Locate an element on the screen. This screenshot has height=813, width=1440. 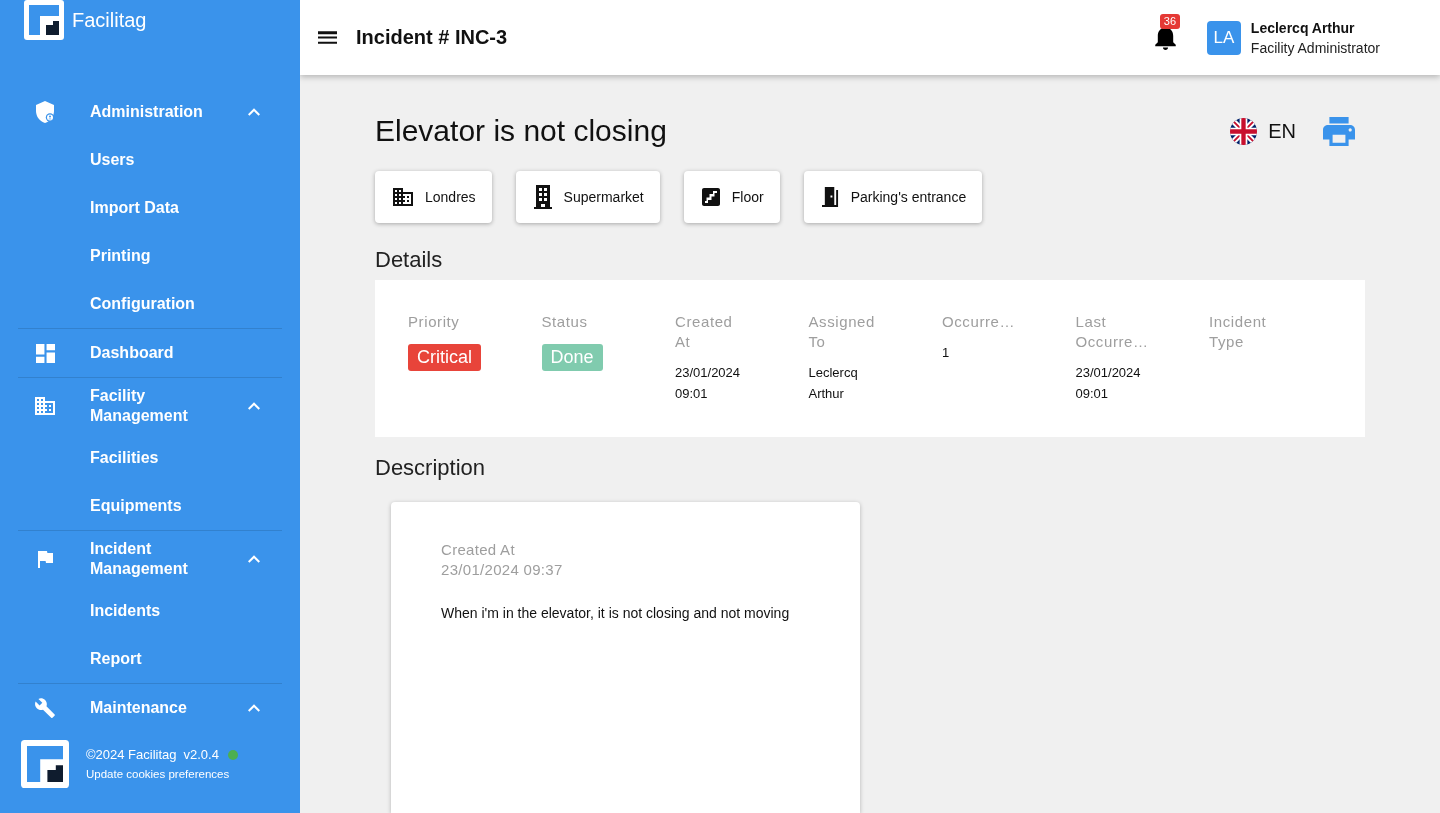
logo-icon is located at coordinates (45, 764).